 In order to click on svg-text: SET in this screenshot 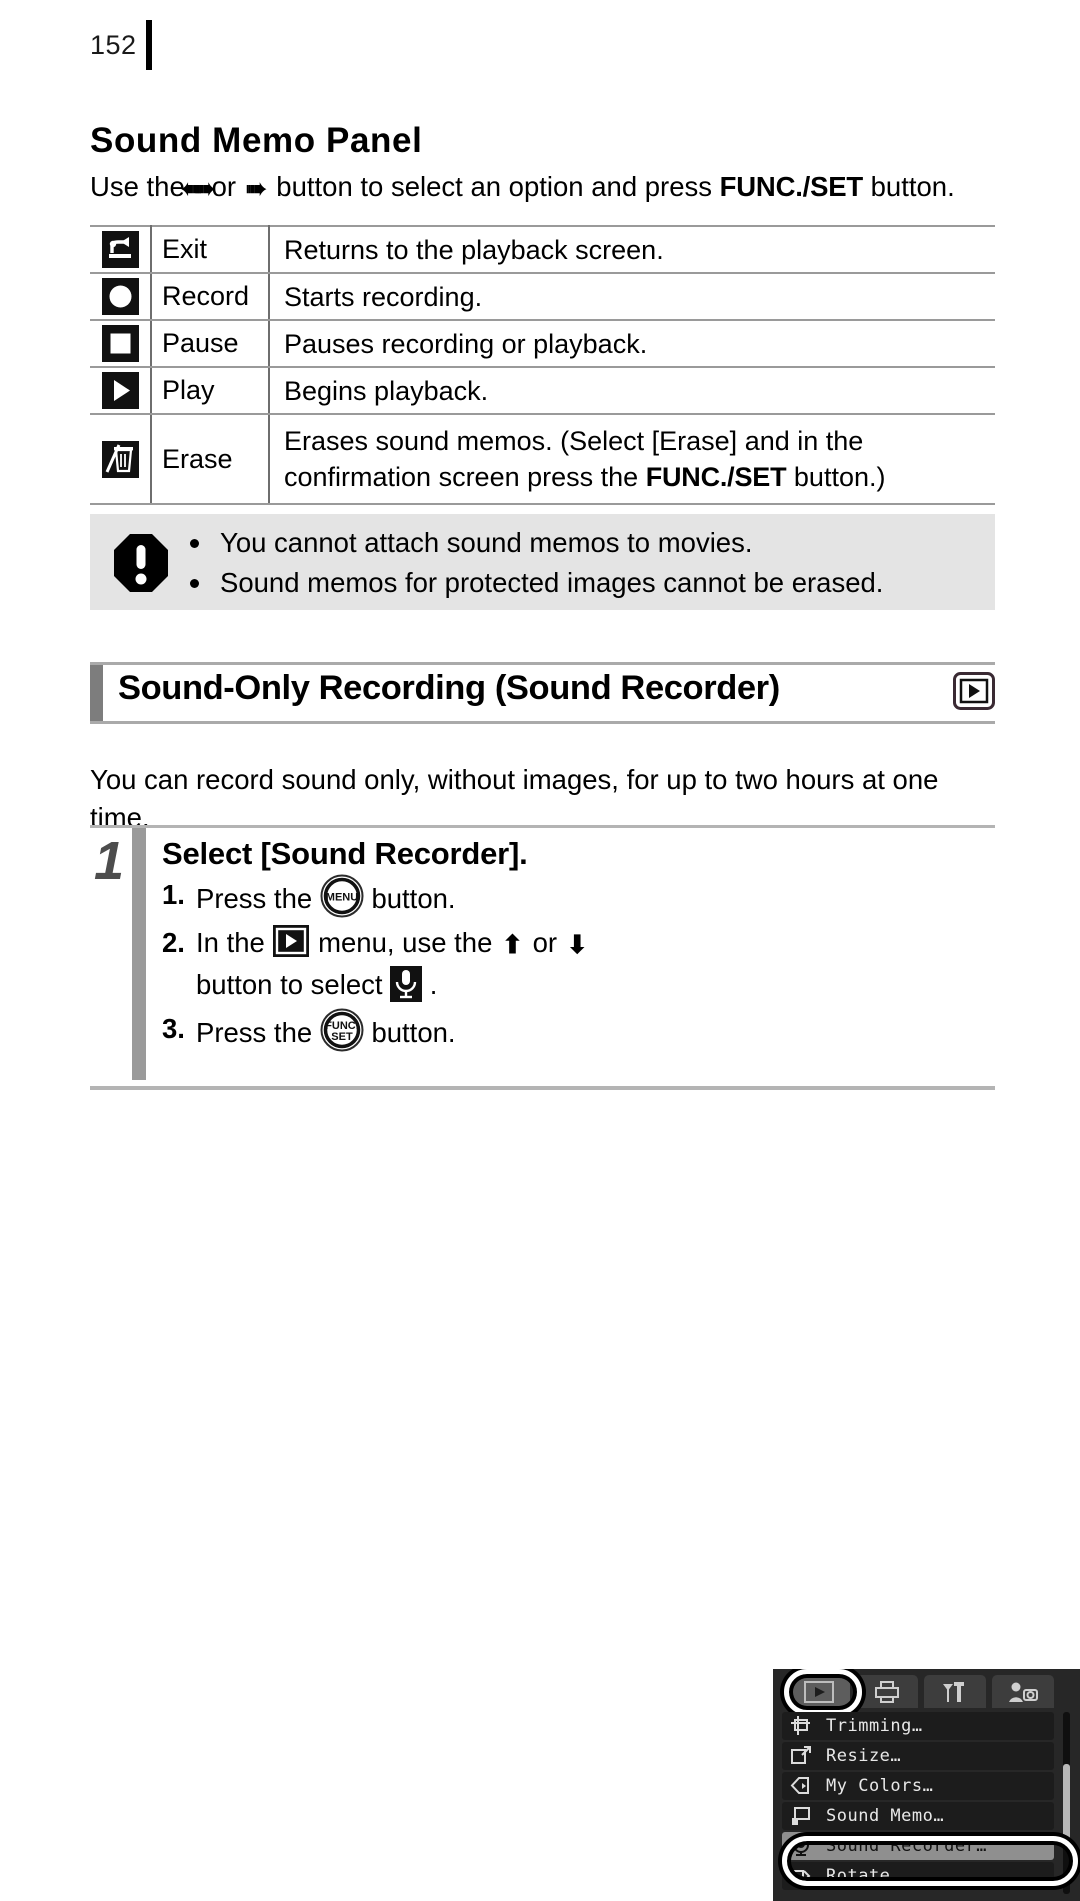, I will do `click(342, 1037)`.